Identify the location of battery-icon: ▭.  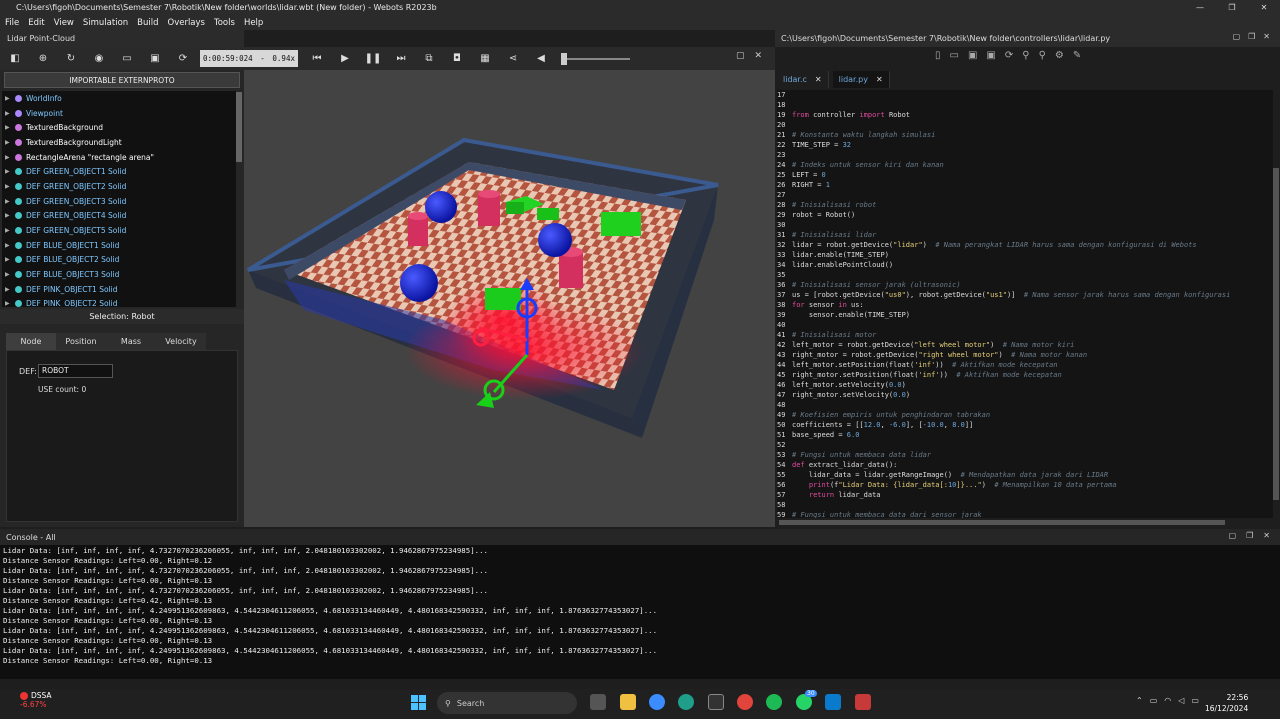
(1195, 700).